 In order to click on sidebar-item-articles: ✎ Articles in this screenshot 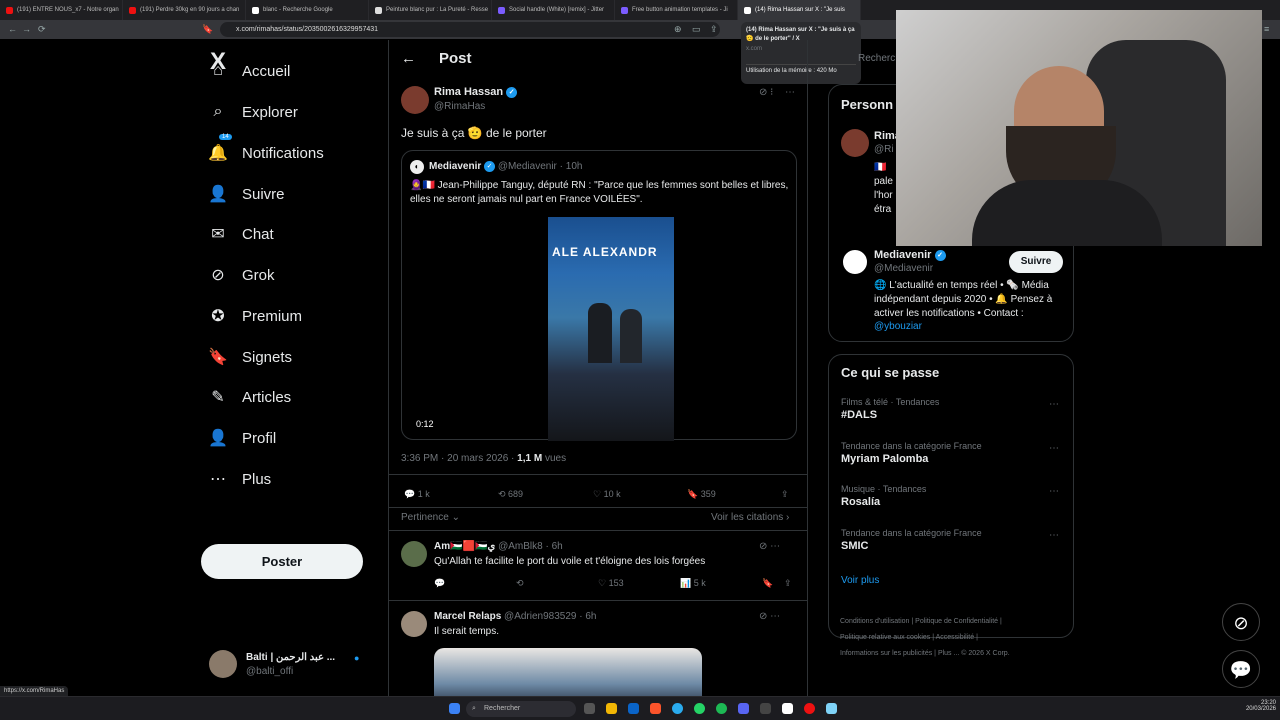, I will do `click(249, 397)`.